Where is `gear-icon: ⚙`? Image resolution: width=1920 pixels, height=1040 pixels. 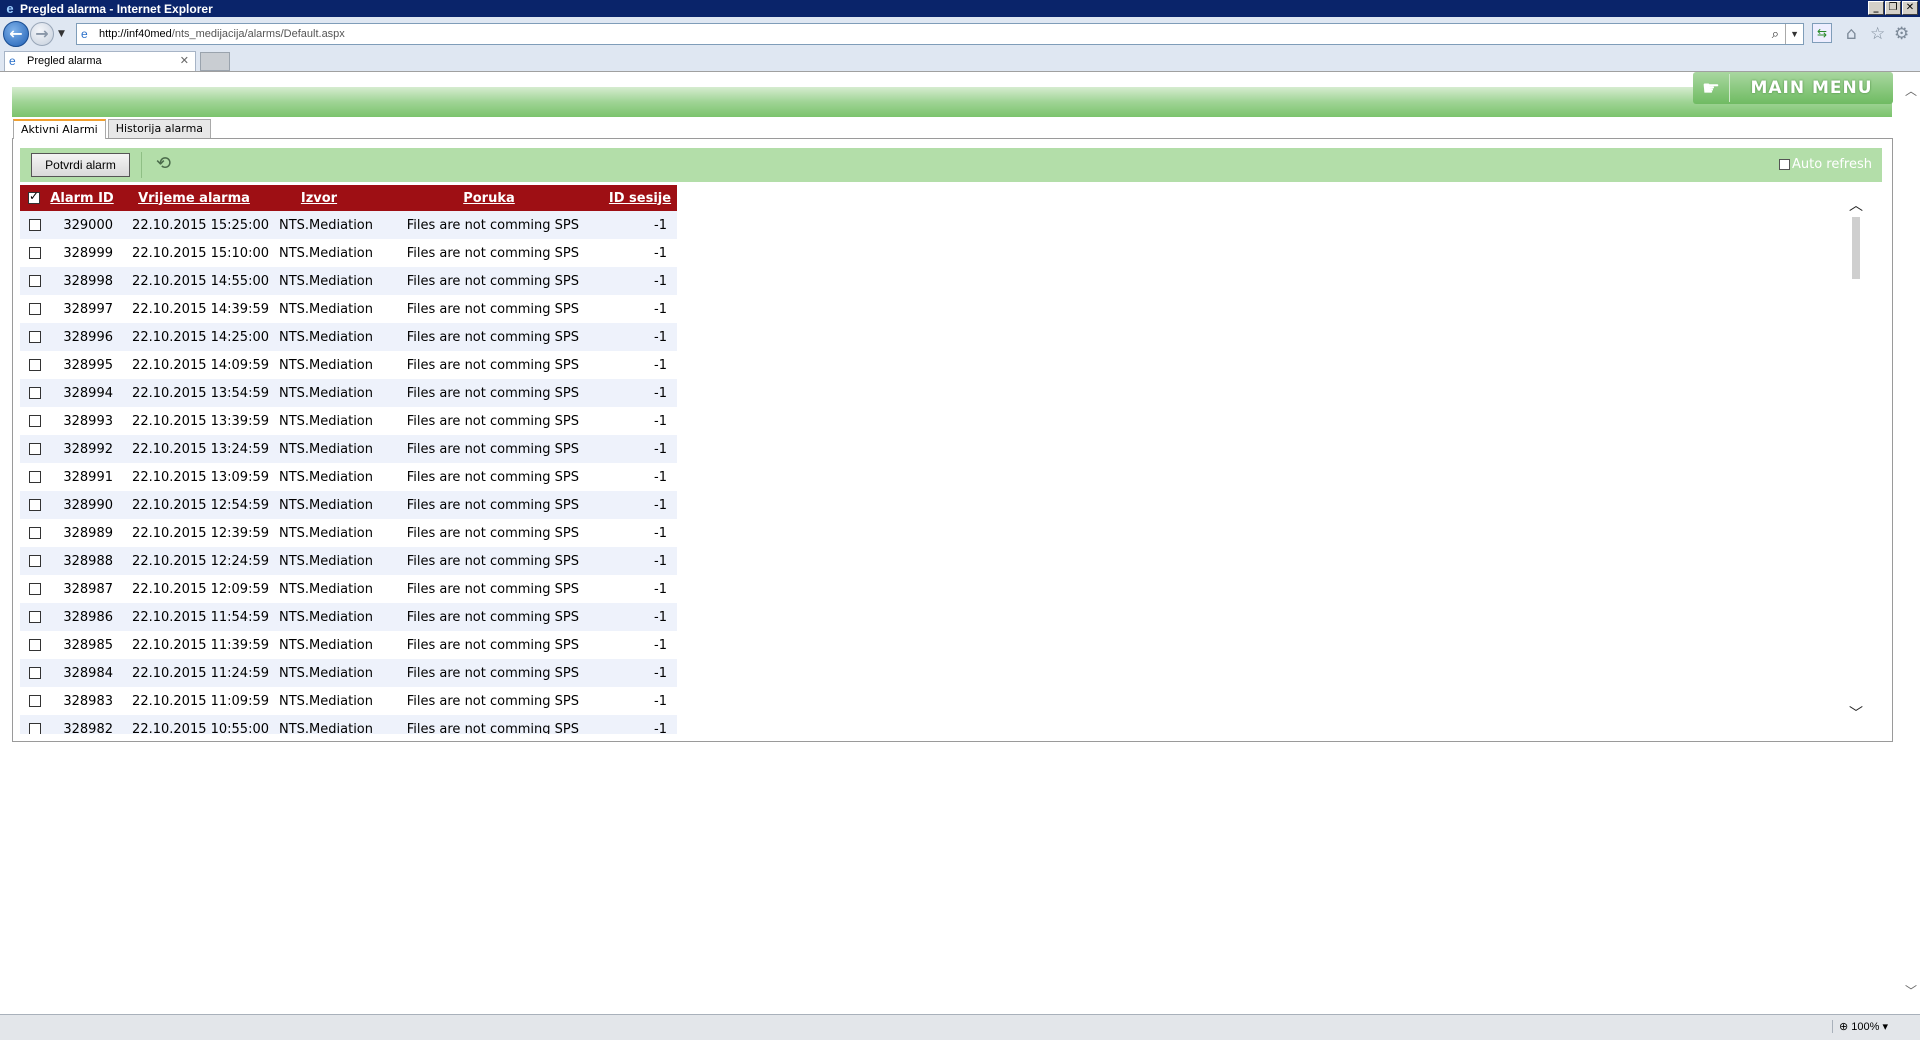 gear-icon: ⚙ is located at coordinates (1901, 34).